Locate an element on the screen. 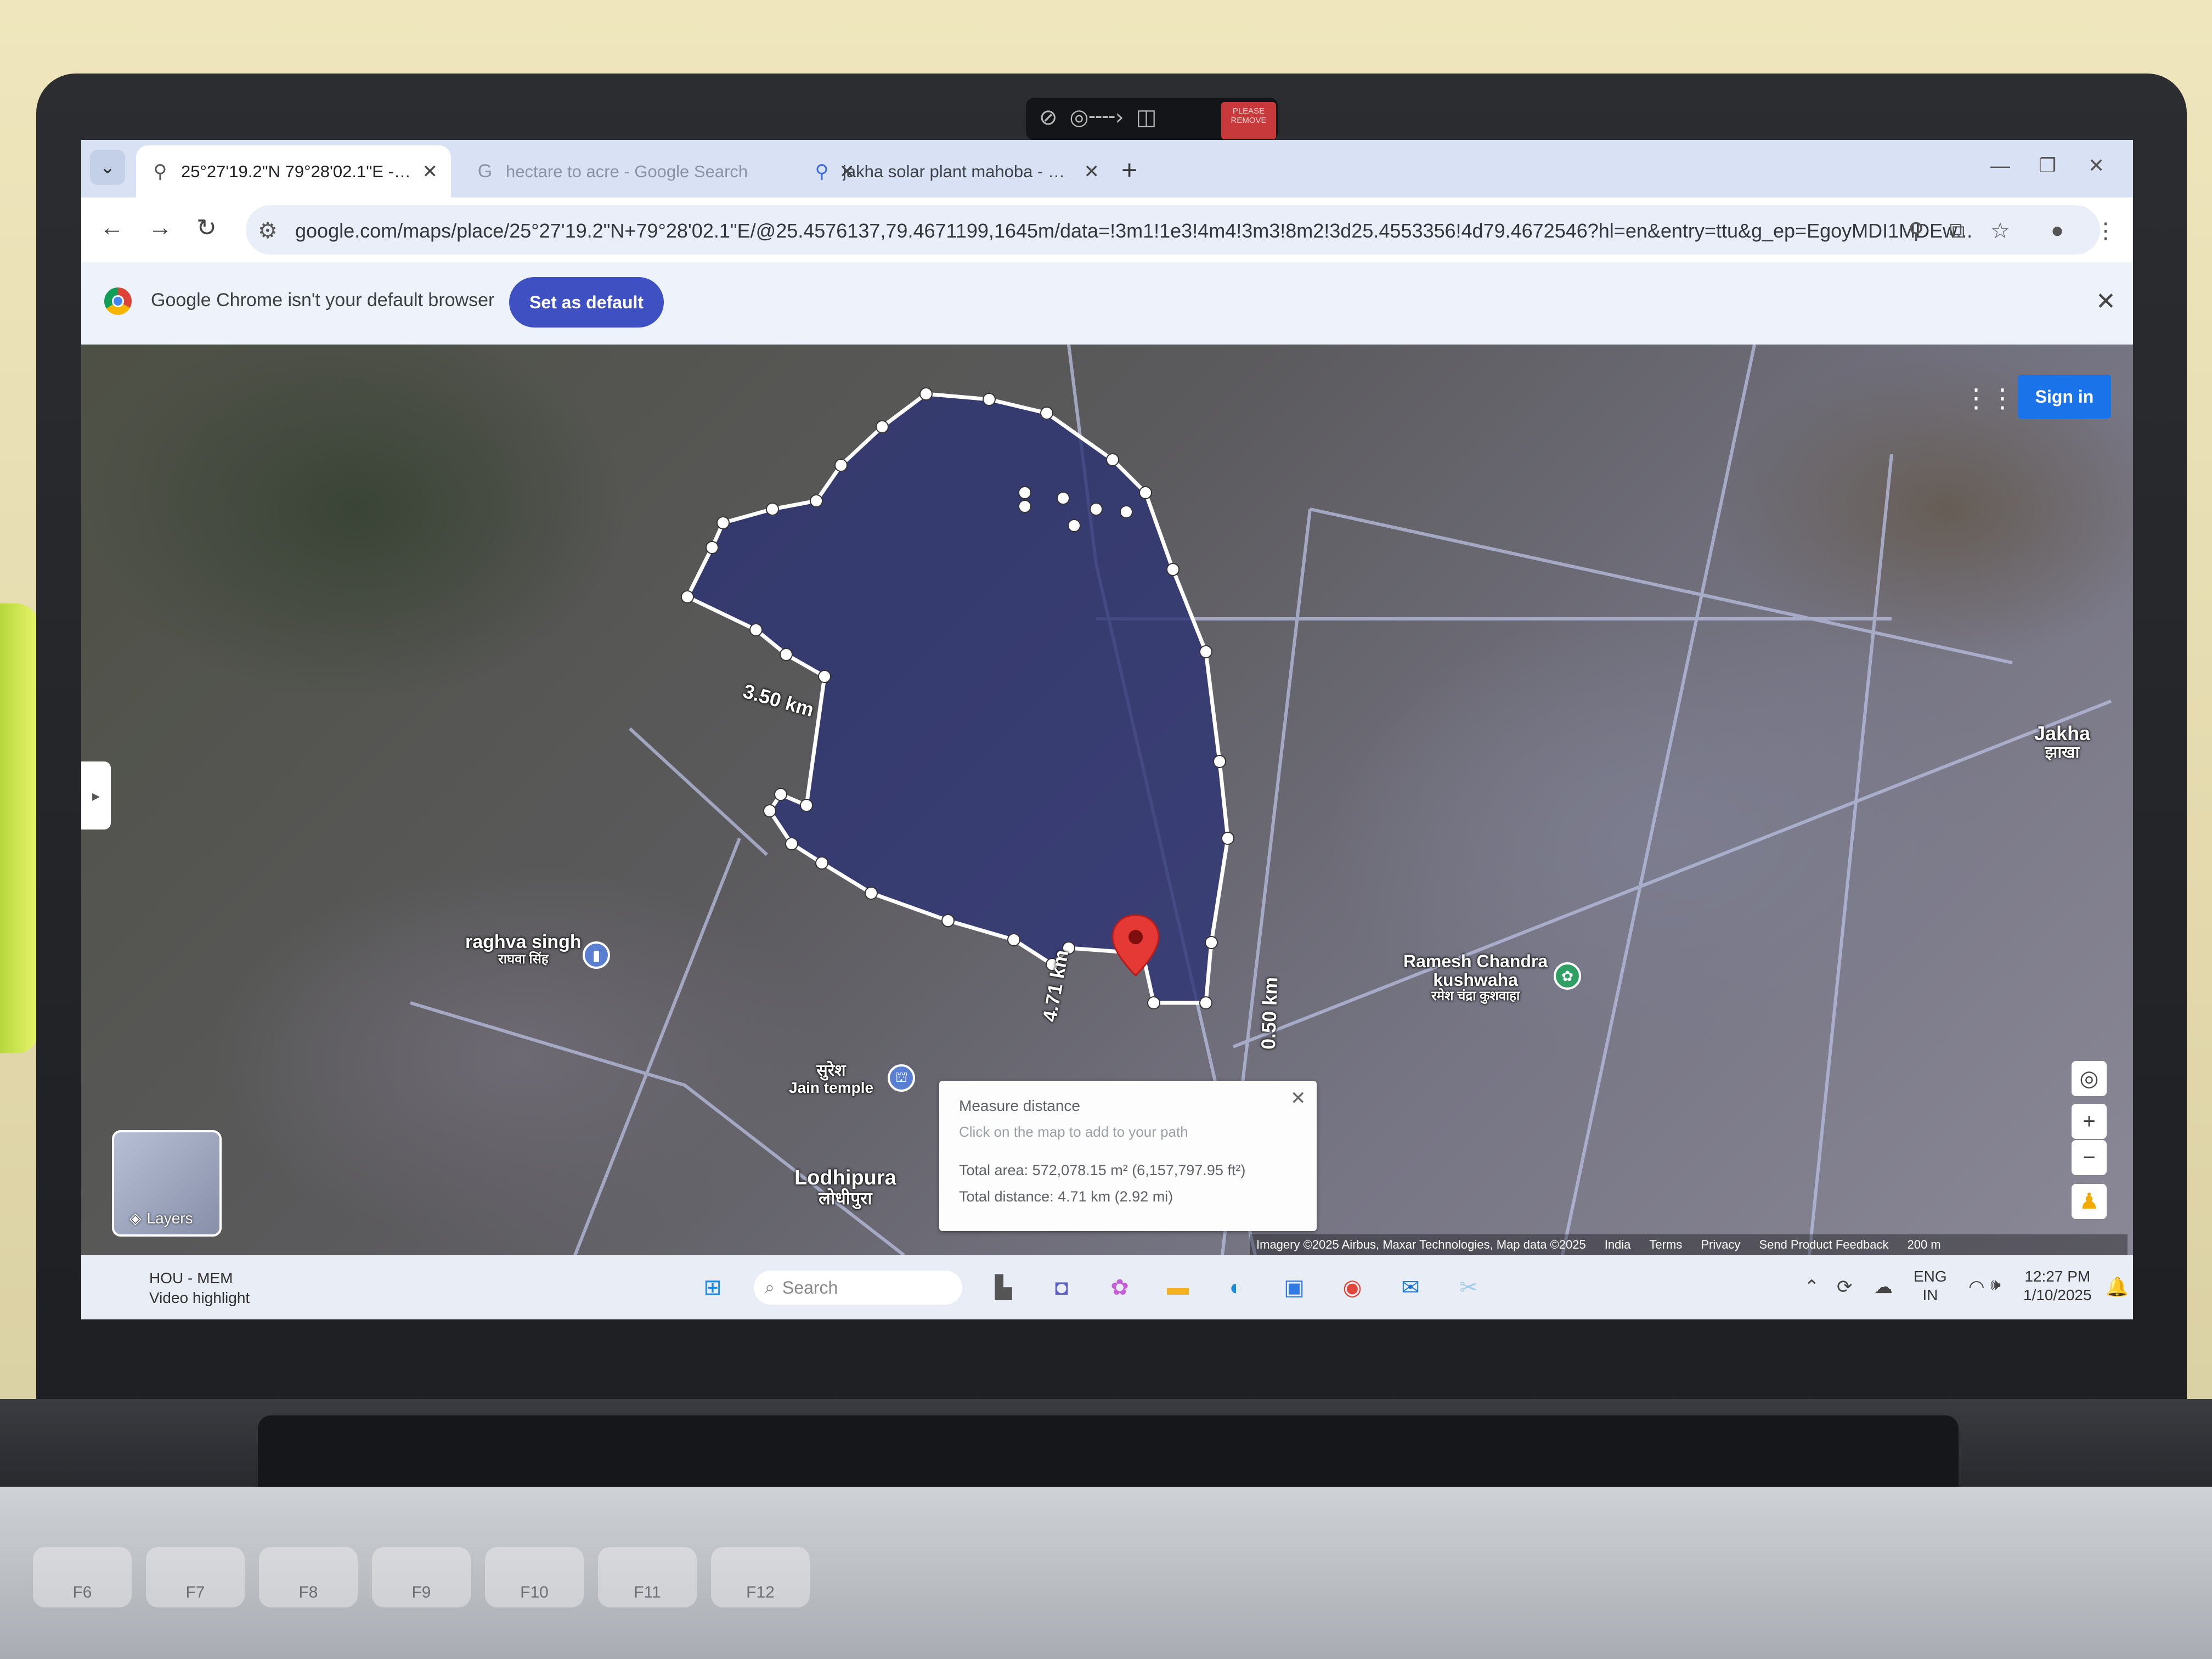 This screenshot has width=2212, height=1659. language-code: ENG is located at coordinates (1930, 1276).